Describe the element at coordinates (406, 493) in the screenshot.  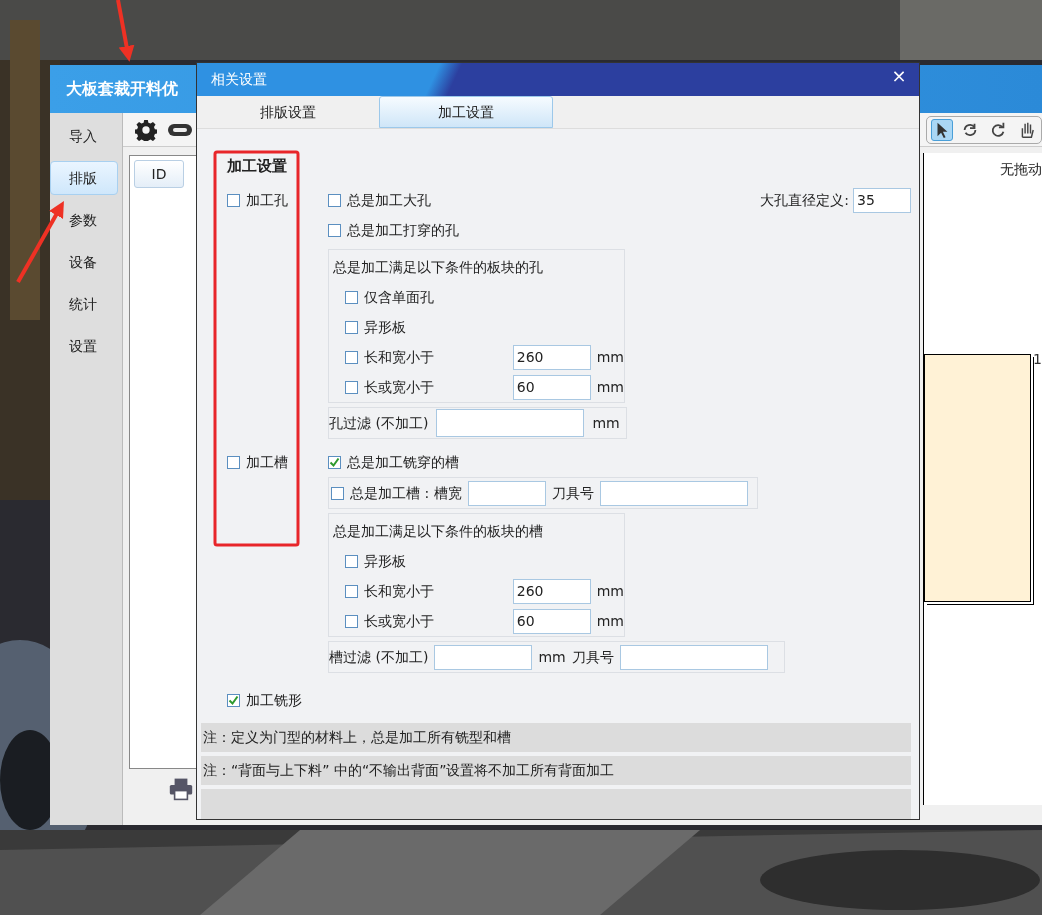
I see `checkbox-label: 总是加工槽 : 槽宽` at that location.